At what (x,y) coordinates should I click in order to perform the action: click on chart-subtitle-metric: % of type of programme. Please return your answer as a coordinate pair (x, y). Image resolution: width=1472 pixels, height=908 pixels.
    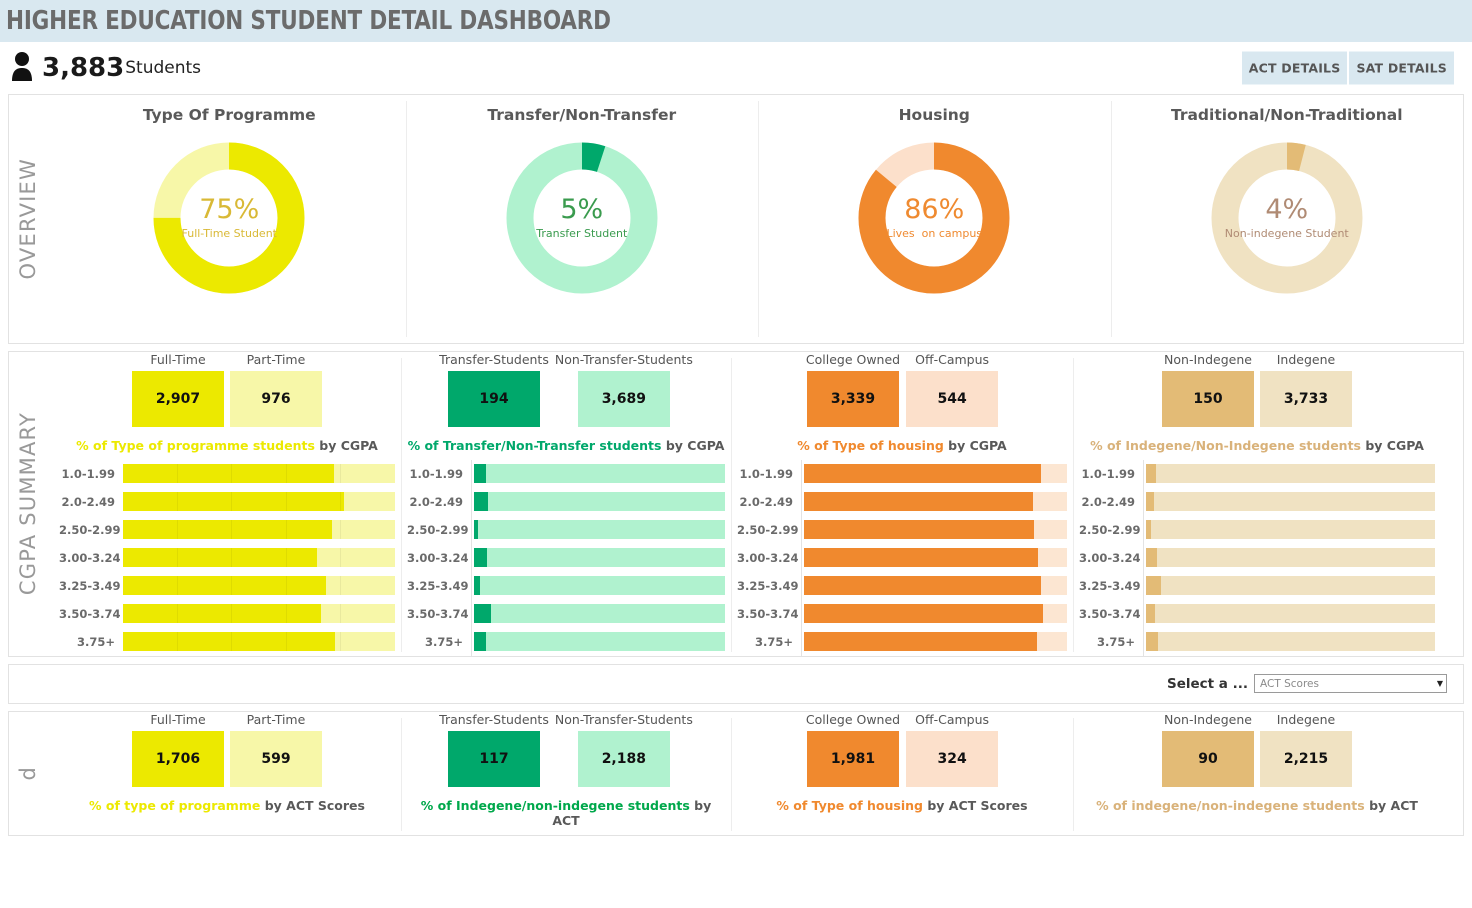
    Looking at the image, I should click on (175, 805).